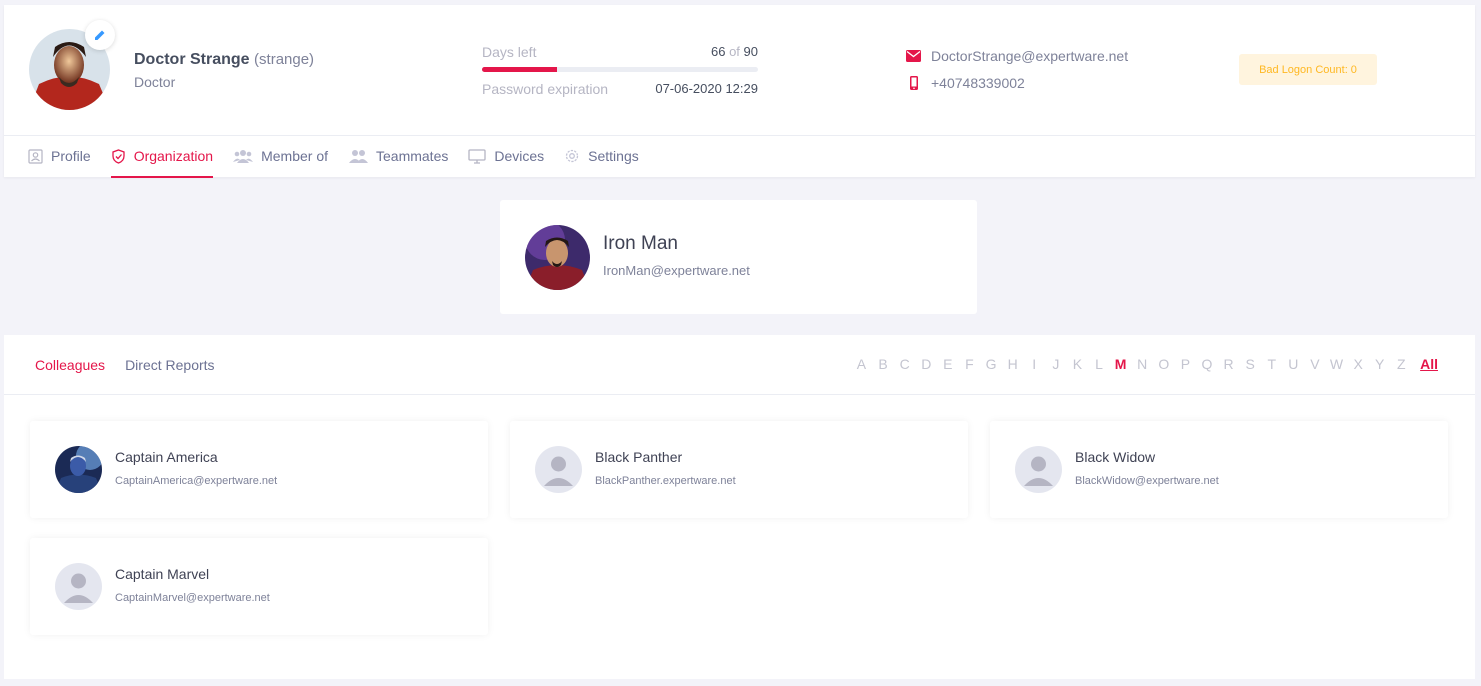 This screenshot has height=686, width=1481. I want to click on mail-icon, so click(913, 56).